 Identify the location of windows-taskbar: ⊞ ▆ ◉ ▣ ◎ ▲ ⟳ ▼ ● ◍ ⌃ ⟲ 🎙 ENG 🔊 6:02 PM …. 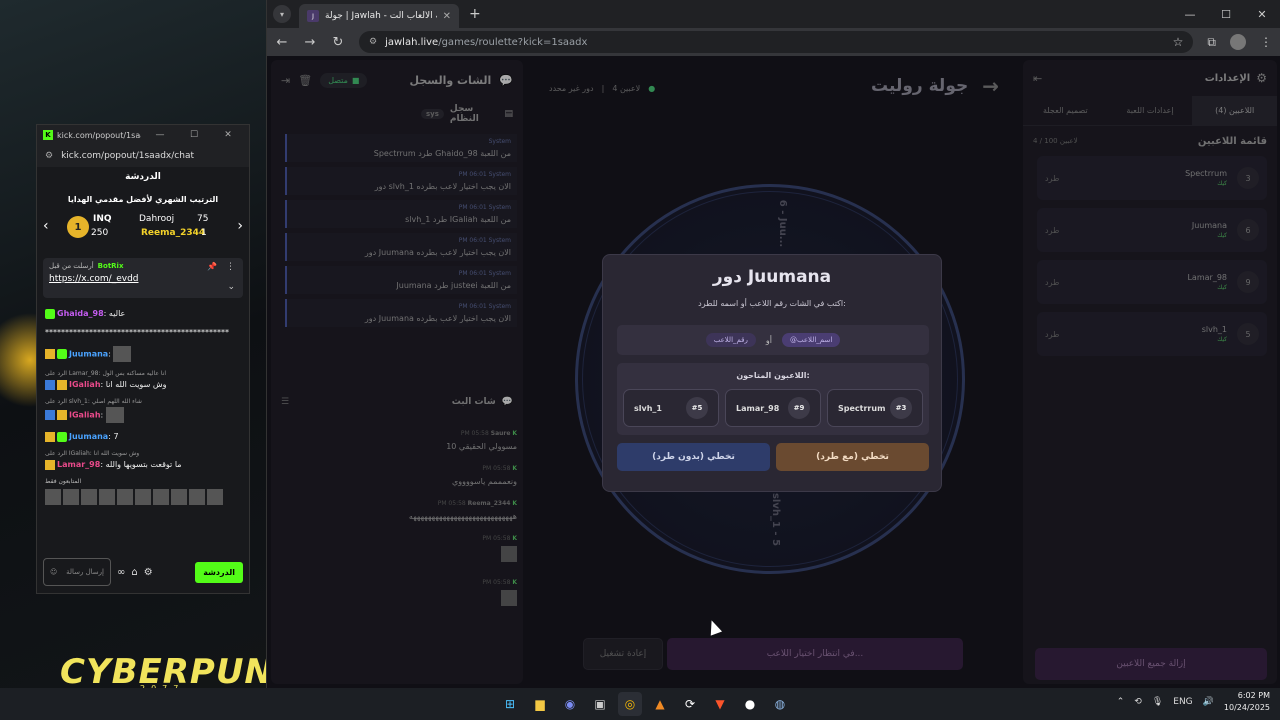
(640, 704).